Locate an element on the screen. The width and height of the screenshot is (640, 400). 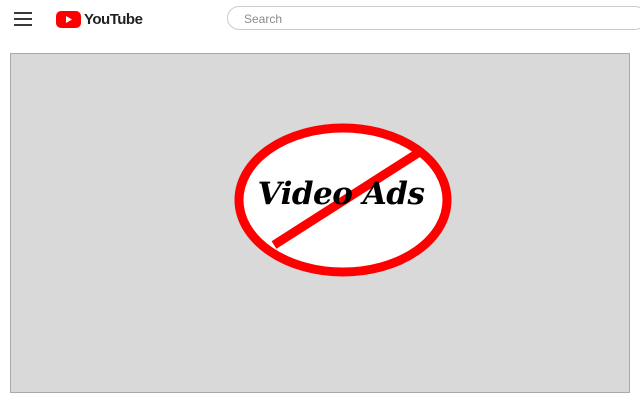
search-bar is located at coordinates (433, 18).